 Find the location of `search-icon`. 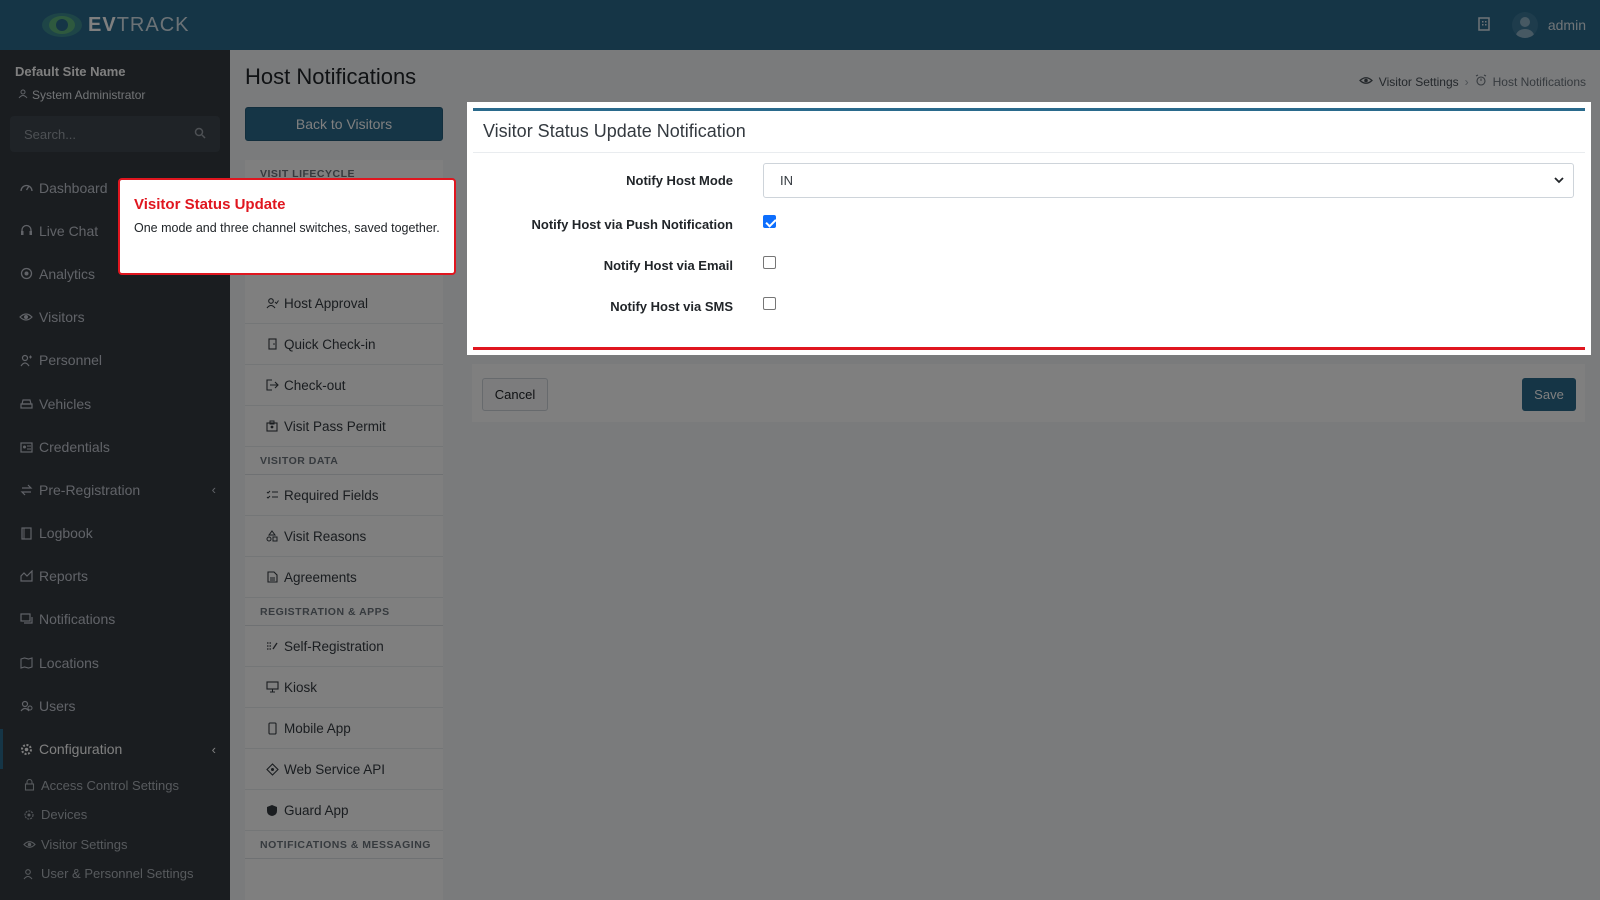

search-icon is located at coordinates (200, 134).